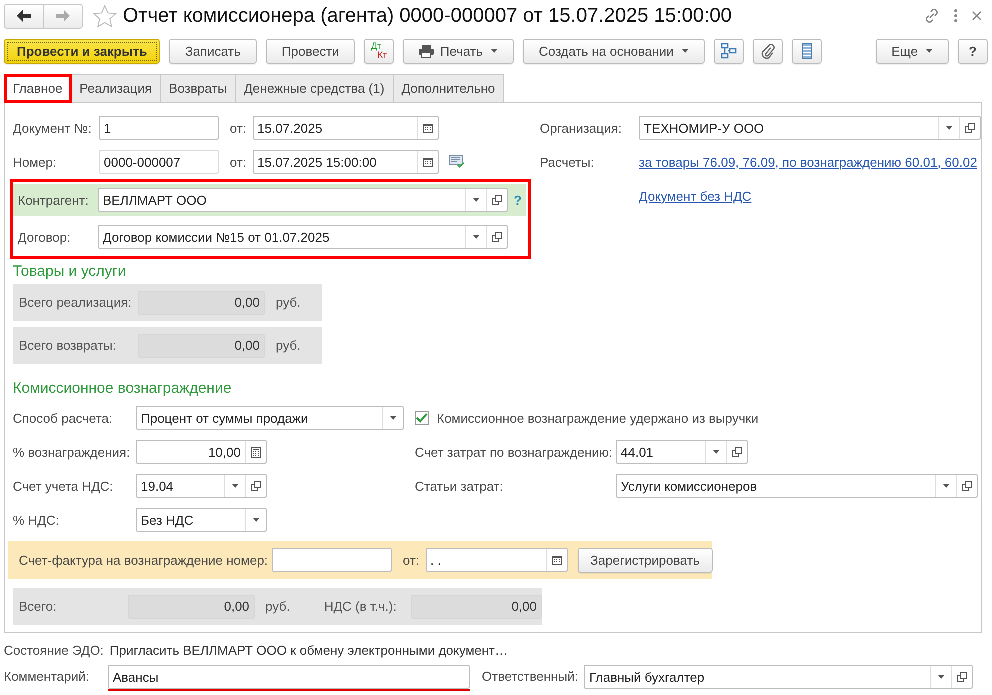  What do you see at coordinates (459, 486) in the screenshot?
I see `field-label: Статьи затрат:` at bounding box center [459, 486].